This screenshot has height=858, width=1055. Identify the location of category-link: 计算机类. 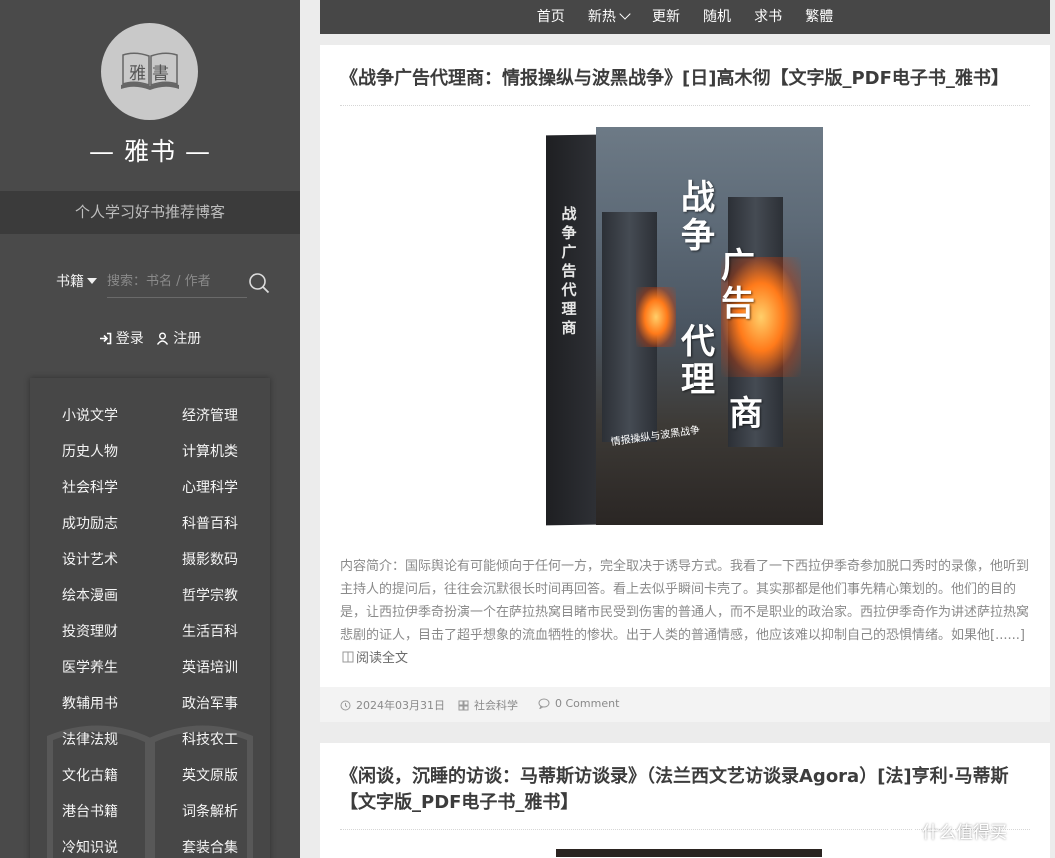
(210, 451).